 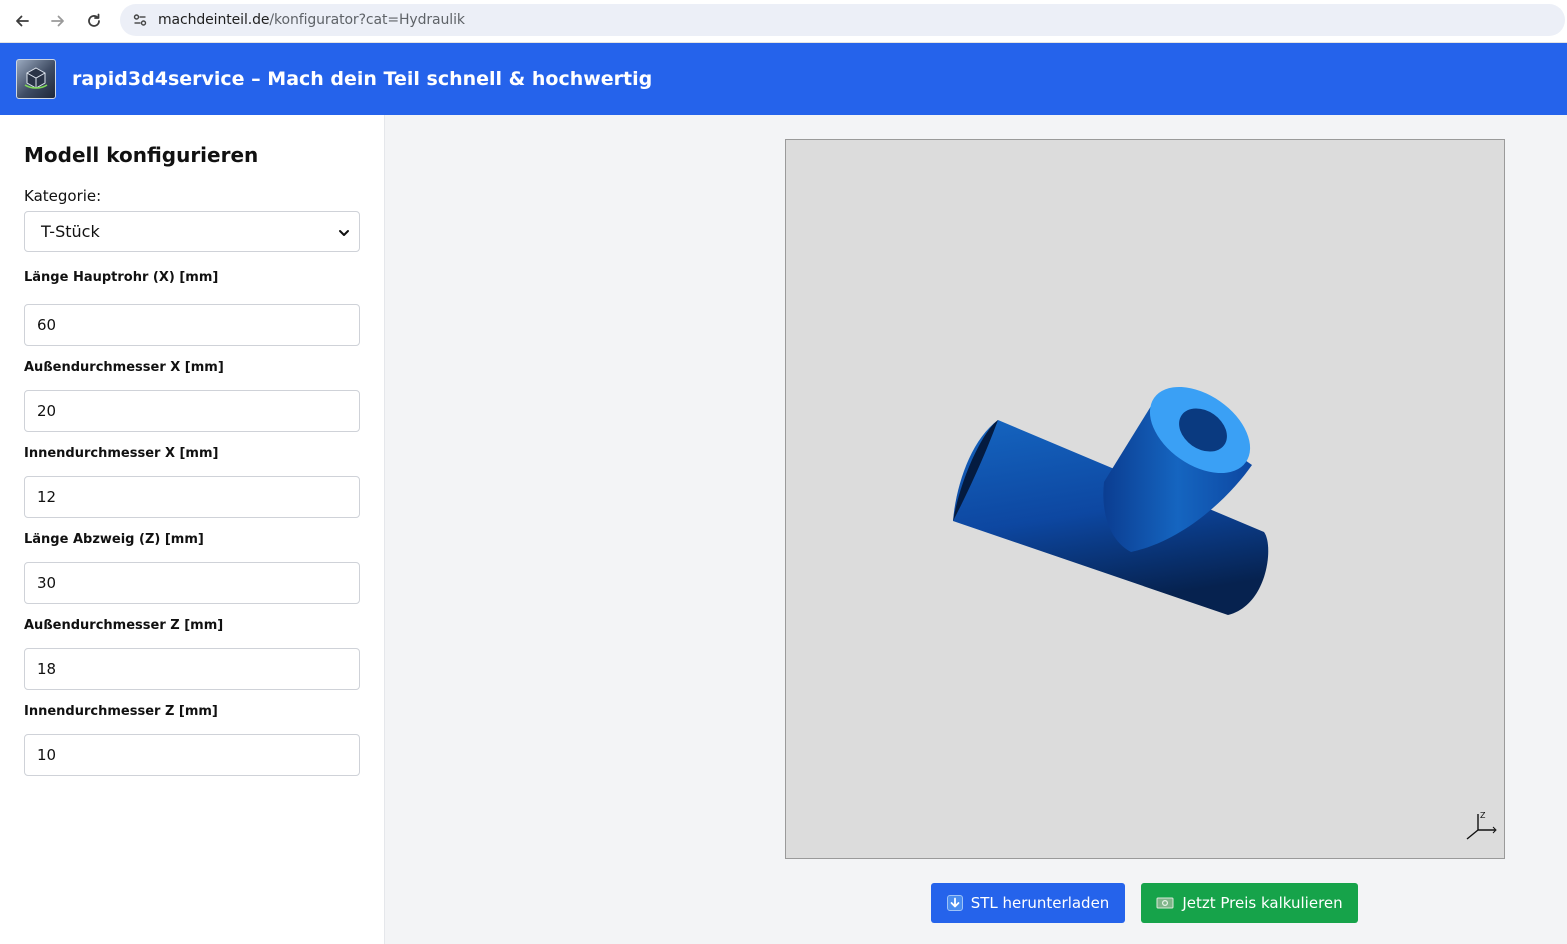 I want to click on field-label-aussendurchmesser-x: Außendurchmesser X [mm], so click(x=124, y=367).